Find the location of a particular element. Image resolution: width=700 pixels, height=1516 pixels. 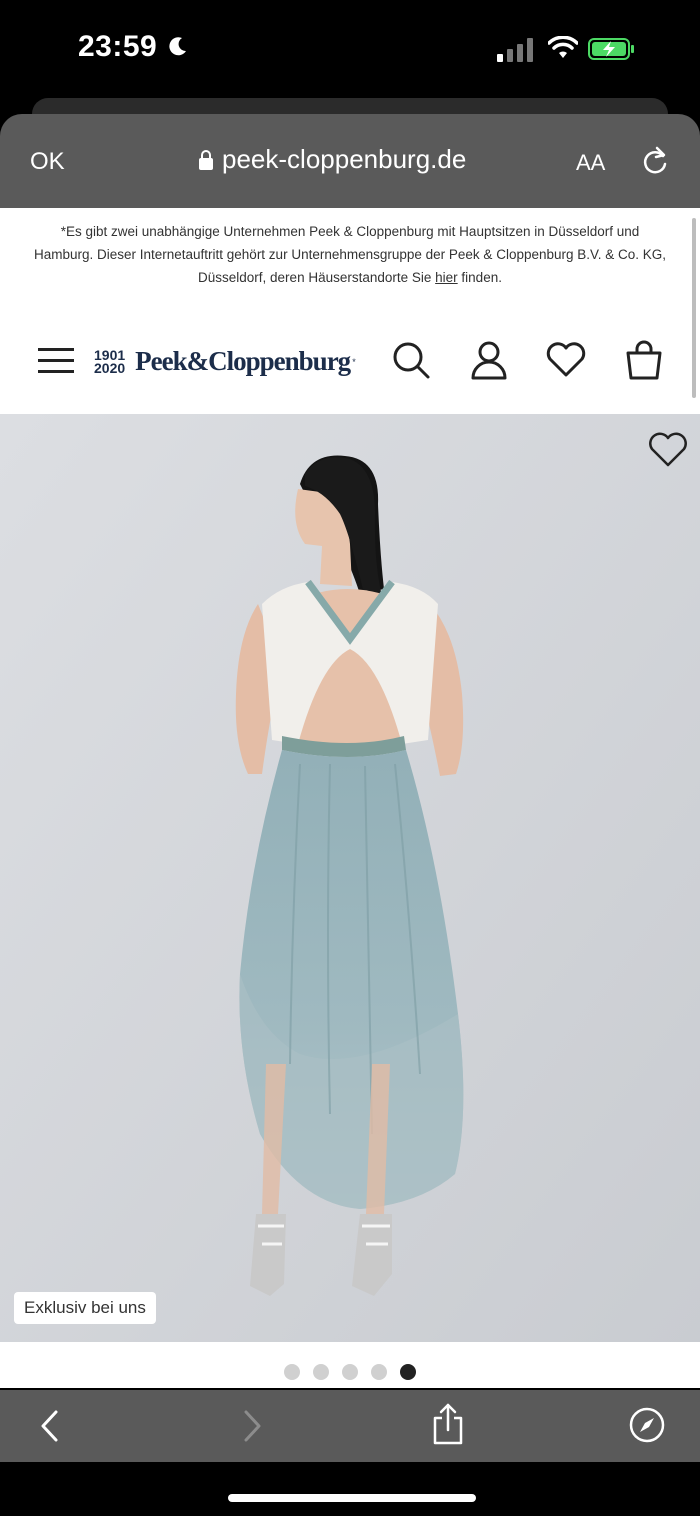

ok-button: OK is located at coordinates (47, 162).